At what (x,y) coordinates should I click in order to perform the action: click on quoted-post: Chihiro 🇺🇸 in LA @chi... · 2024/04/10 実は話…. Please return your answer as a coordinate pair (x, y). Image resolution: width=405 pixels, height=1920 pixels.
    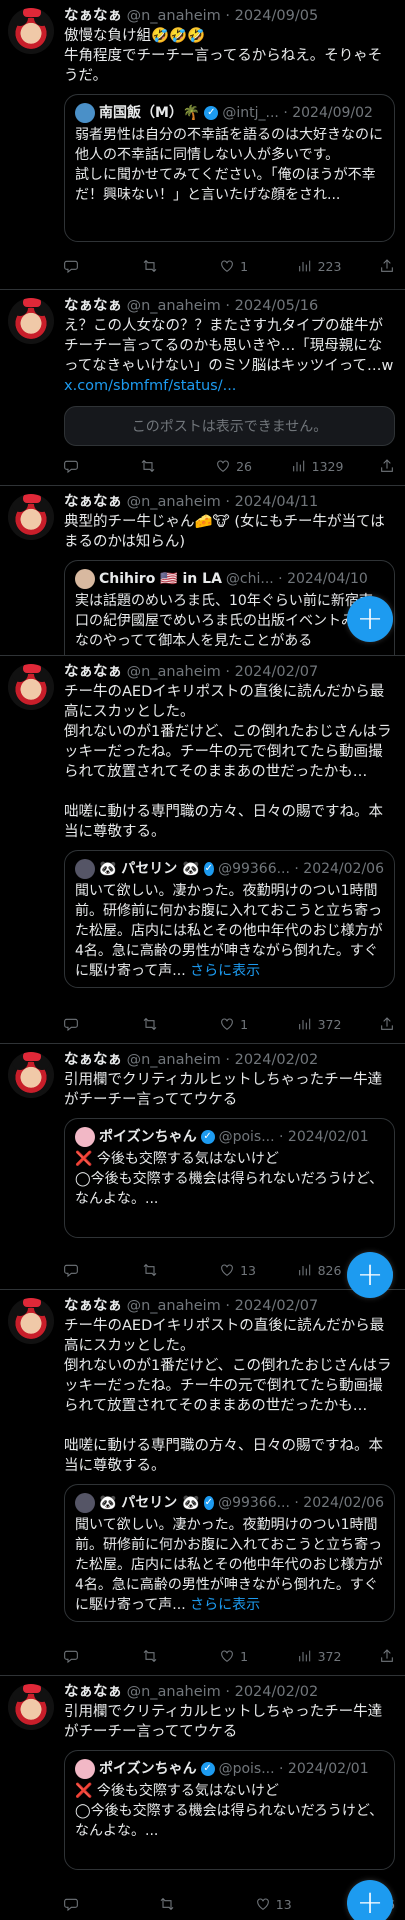
    Looking at the image, I should click on (229, 607).